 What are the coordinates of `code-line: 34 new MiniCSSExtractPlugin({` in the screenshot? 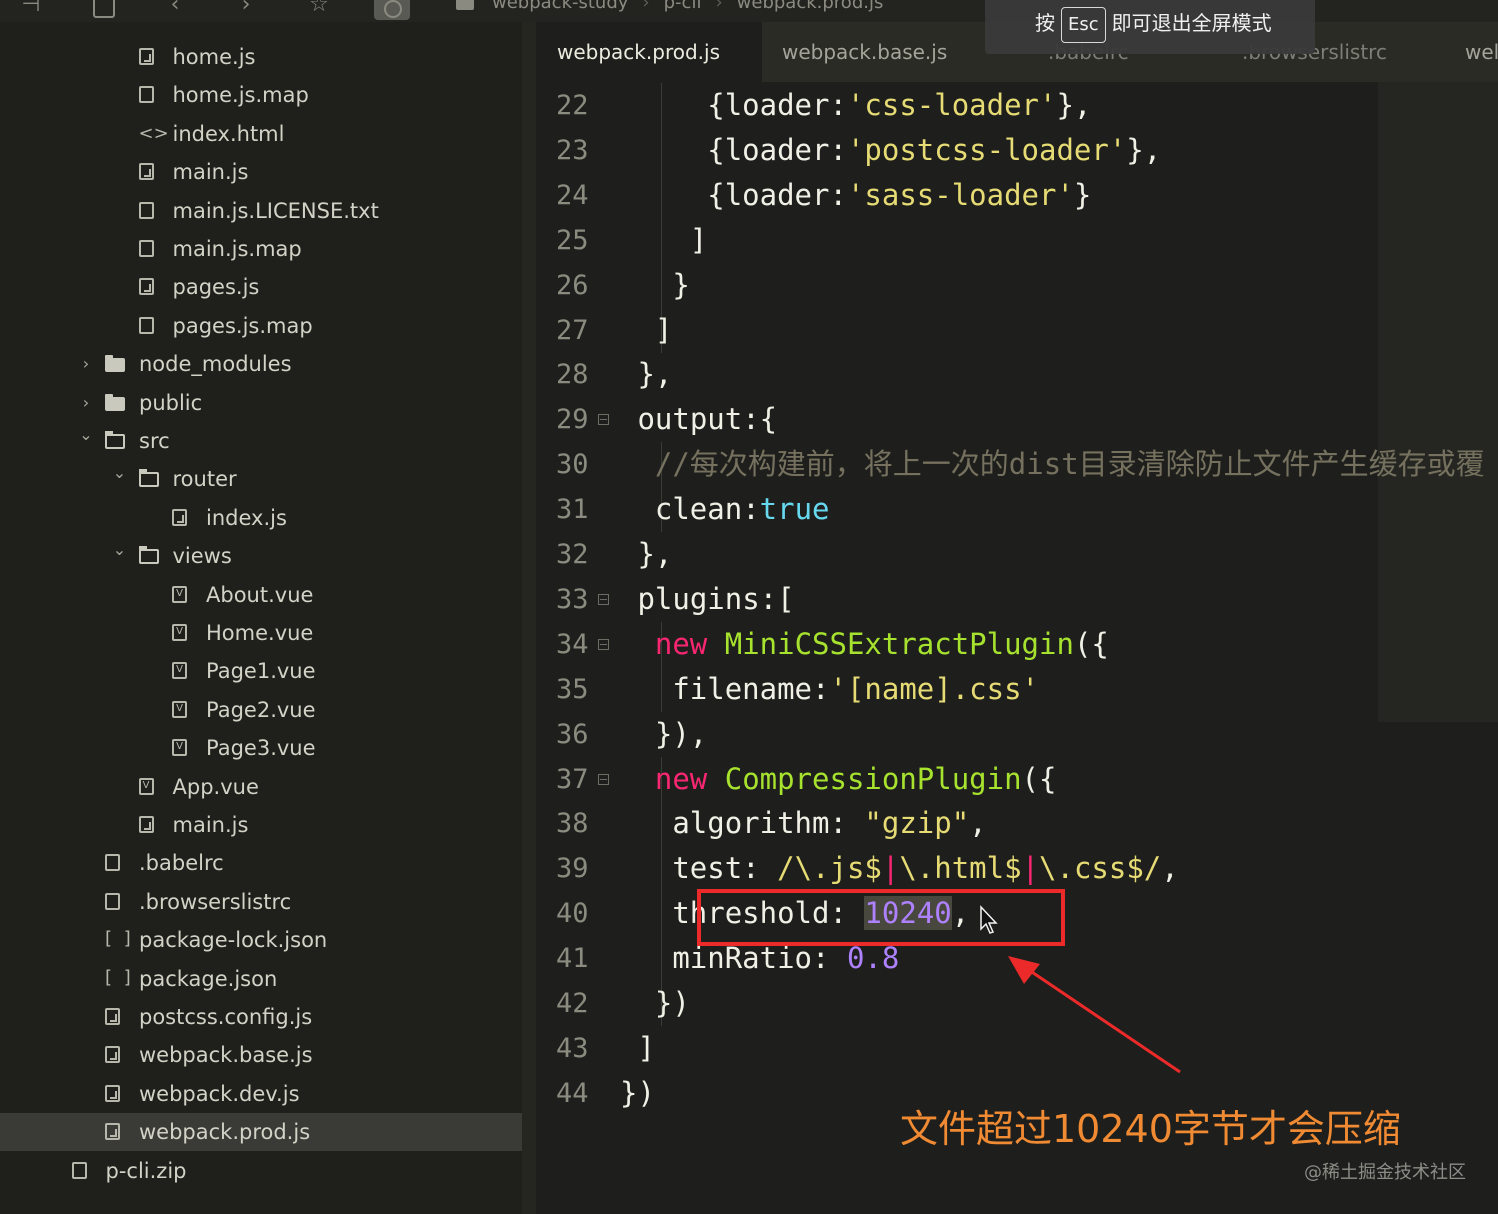 It's located at (1017, 644).